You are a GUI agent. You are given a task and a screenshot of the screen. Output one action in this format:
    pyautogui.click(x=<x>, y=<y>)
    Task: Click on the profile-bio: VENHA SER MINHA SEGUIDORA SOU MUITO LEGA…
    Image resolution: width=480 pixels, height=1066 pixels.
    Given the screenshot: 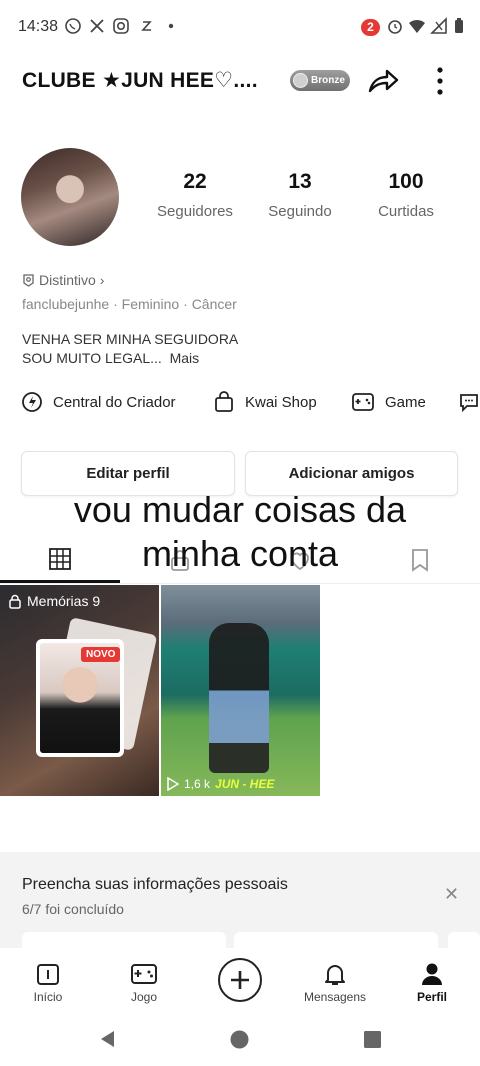 What is the action you would take?
    pyautogui.click(x=130, y=349)
    